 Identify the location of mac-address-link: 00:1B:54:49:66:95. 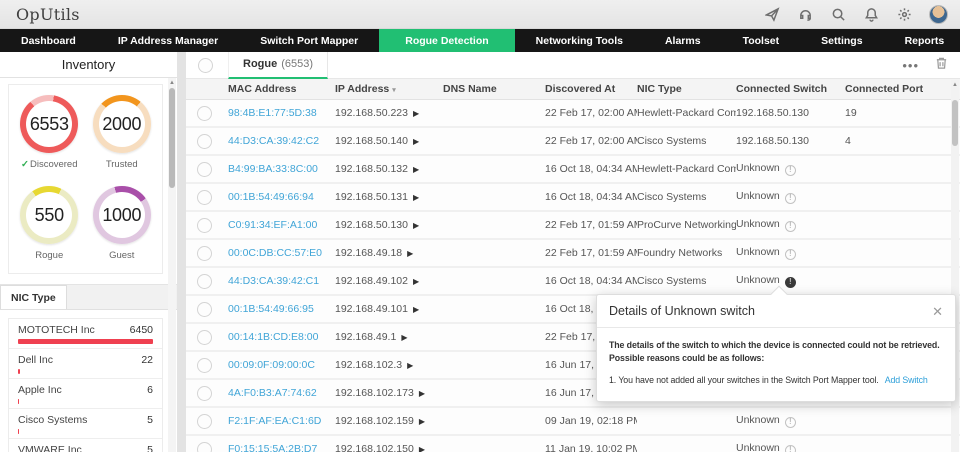
(271, 309).